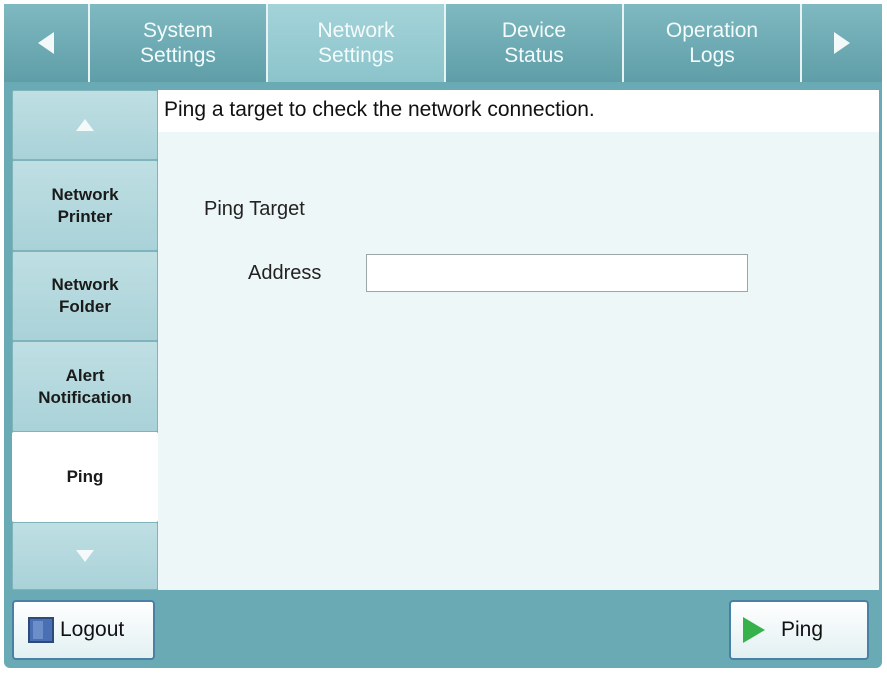  Describe the element at coordinates (285, 273) in the screenshot. I see `address-label: Address` at that location.